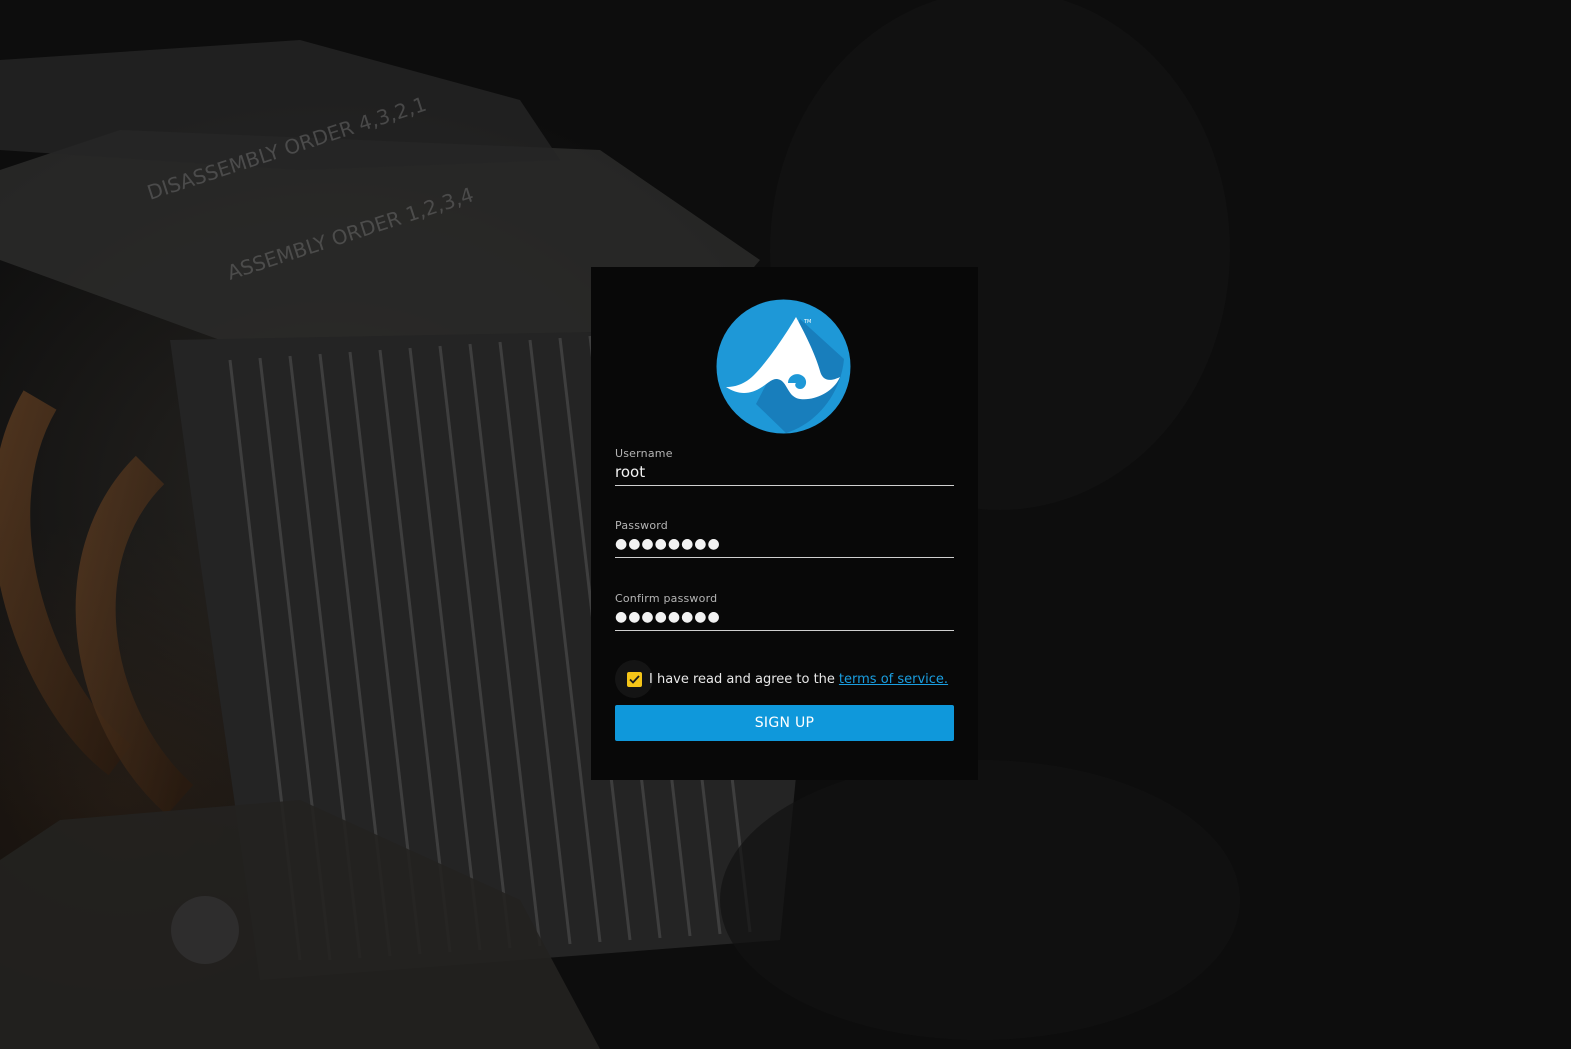 The width and height of the screenshot is (1571, 1049). What do you see at coordinates (742, 679) in the screenshot?
I see `terms-agree-text: I have read and agree to the` at bounding box center [742, 679].